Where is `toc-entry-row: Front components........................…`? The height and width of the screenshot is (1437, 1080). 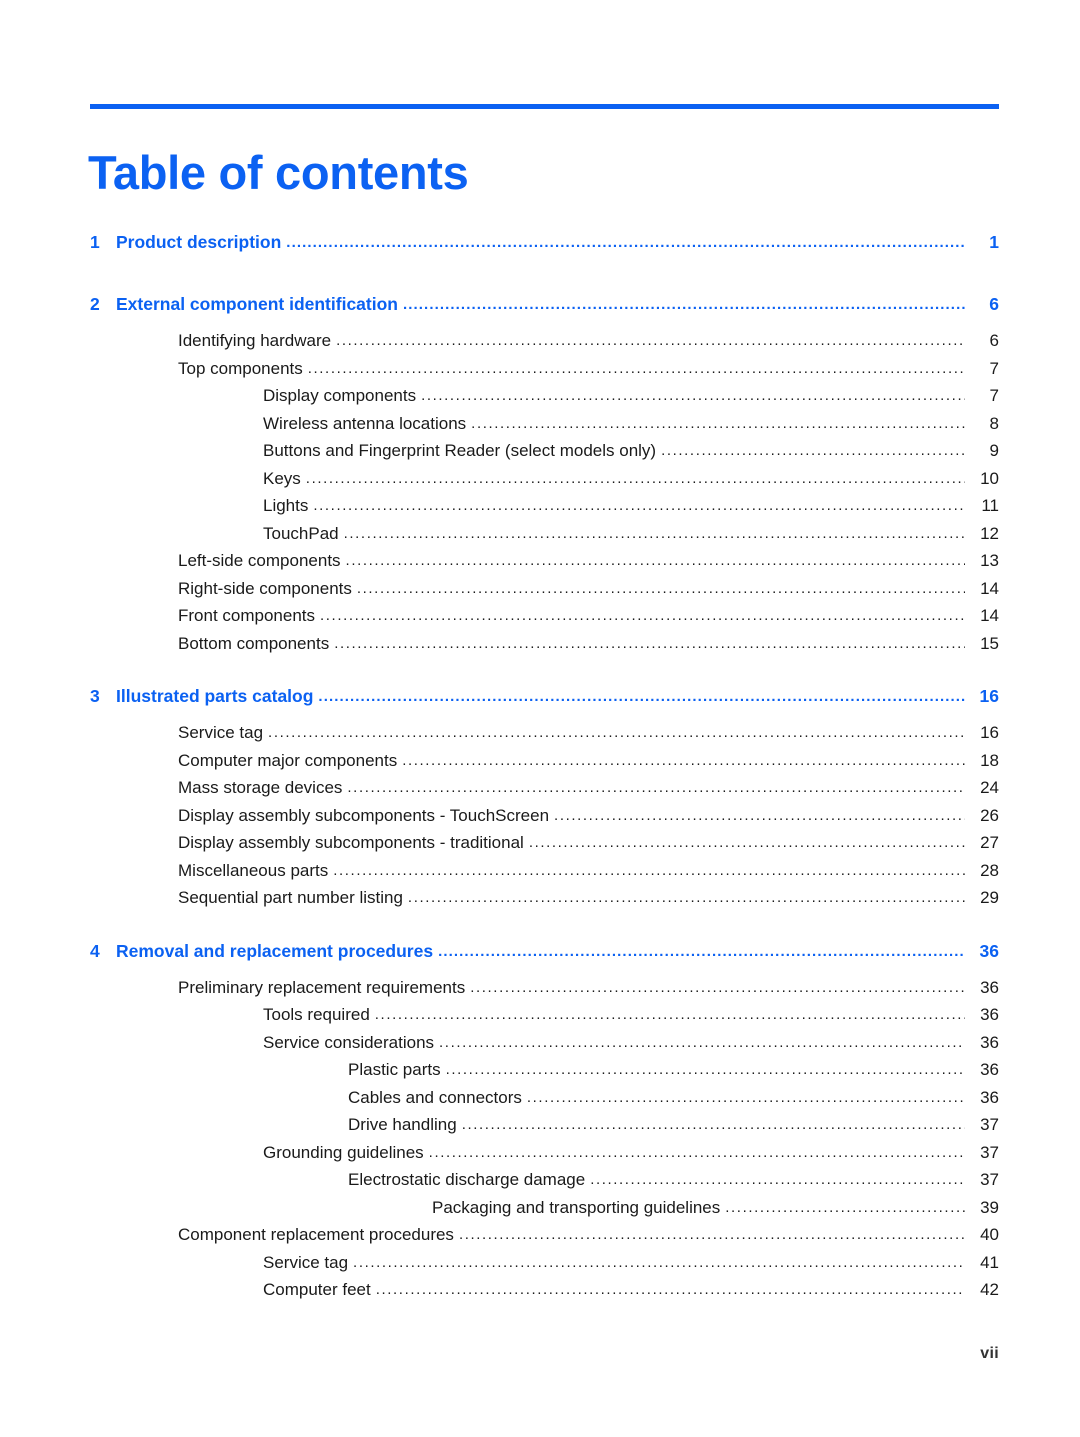
toc-entry-row: Front components........................… is located at coordinates (544, 620).